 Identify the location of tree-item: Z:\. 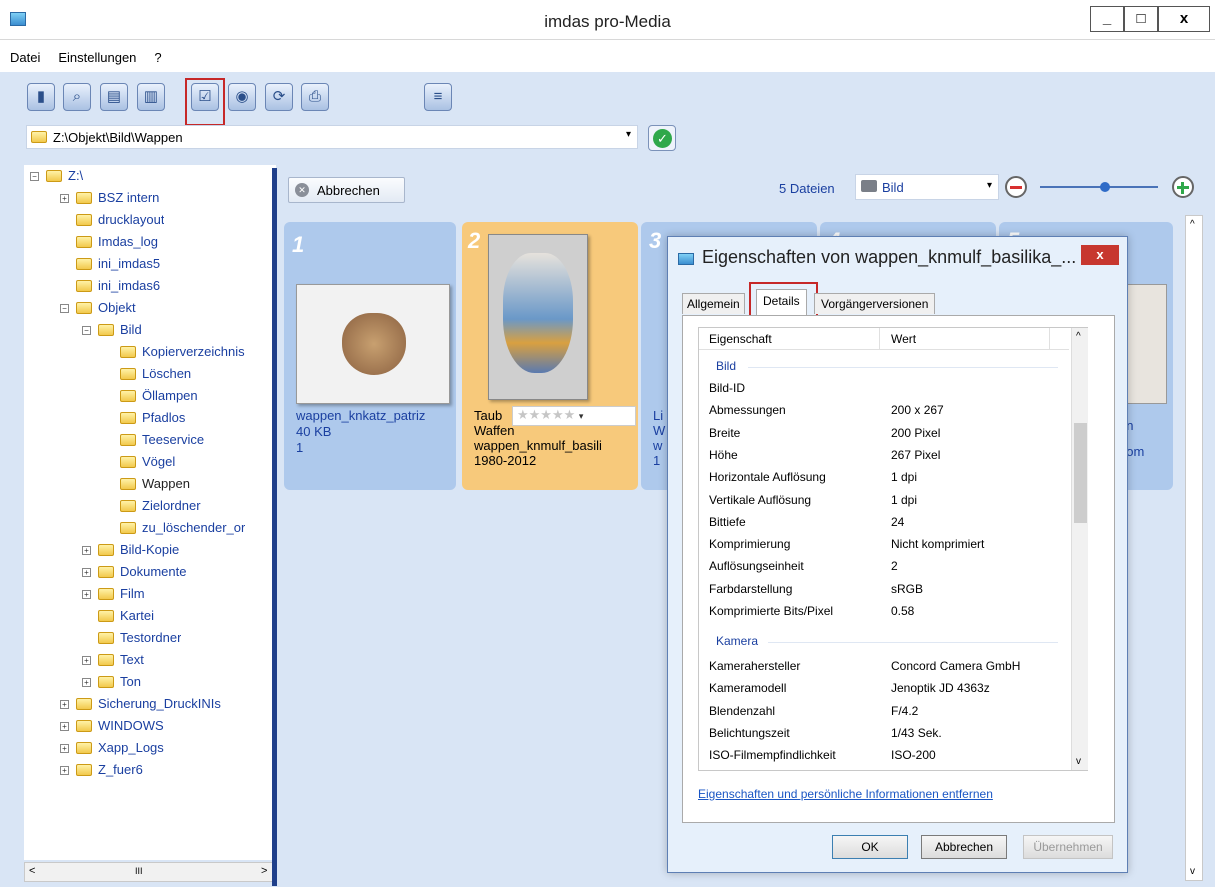
(75, 175).